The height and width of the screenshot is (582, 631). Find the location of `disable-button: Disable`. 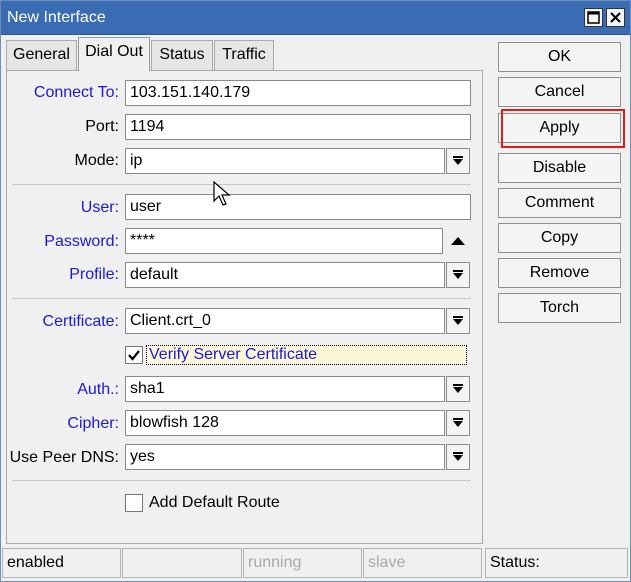

disable-button: Disable is located at coordinates (559, 168).